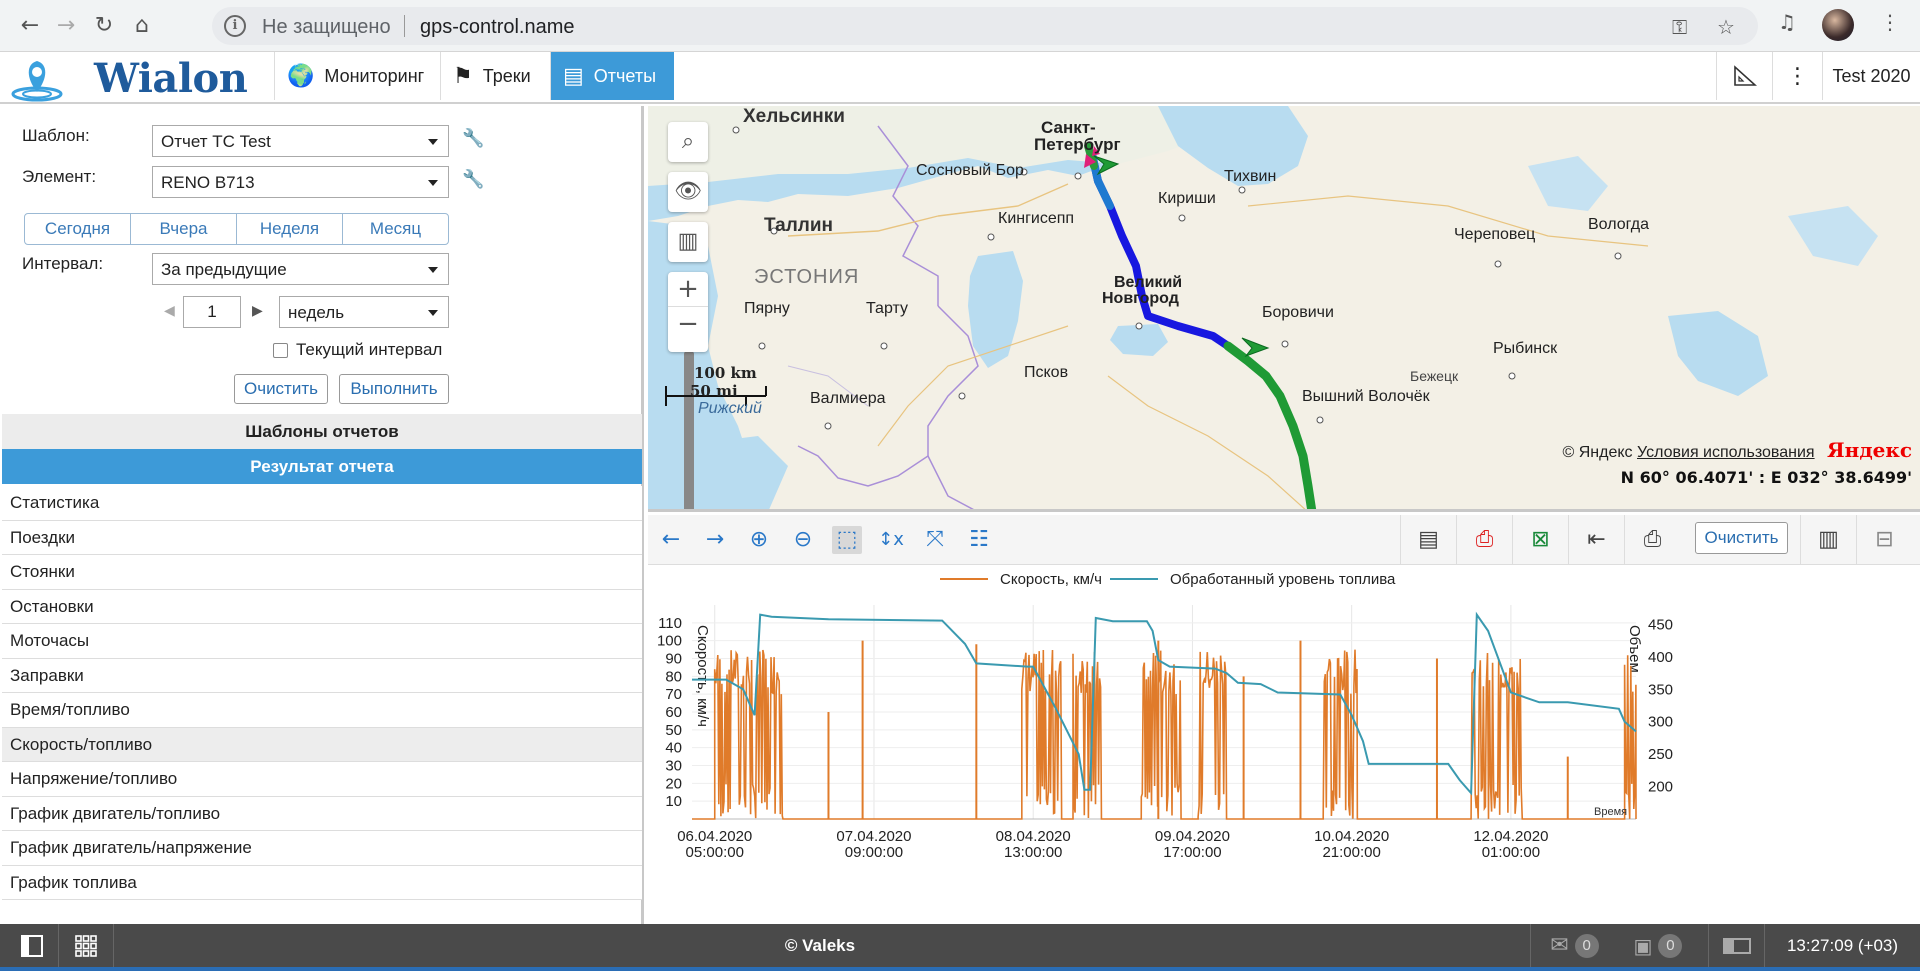 The image size is (1920, 971). Describe the element at coordinates (985, 26) in the screenshot. I see `address-bar: i Не защищено gps-control.name ⚿ ☆` at that location.